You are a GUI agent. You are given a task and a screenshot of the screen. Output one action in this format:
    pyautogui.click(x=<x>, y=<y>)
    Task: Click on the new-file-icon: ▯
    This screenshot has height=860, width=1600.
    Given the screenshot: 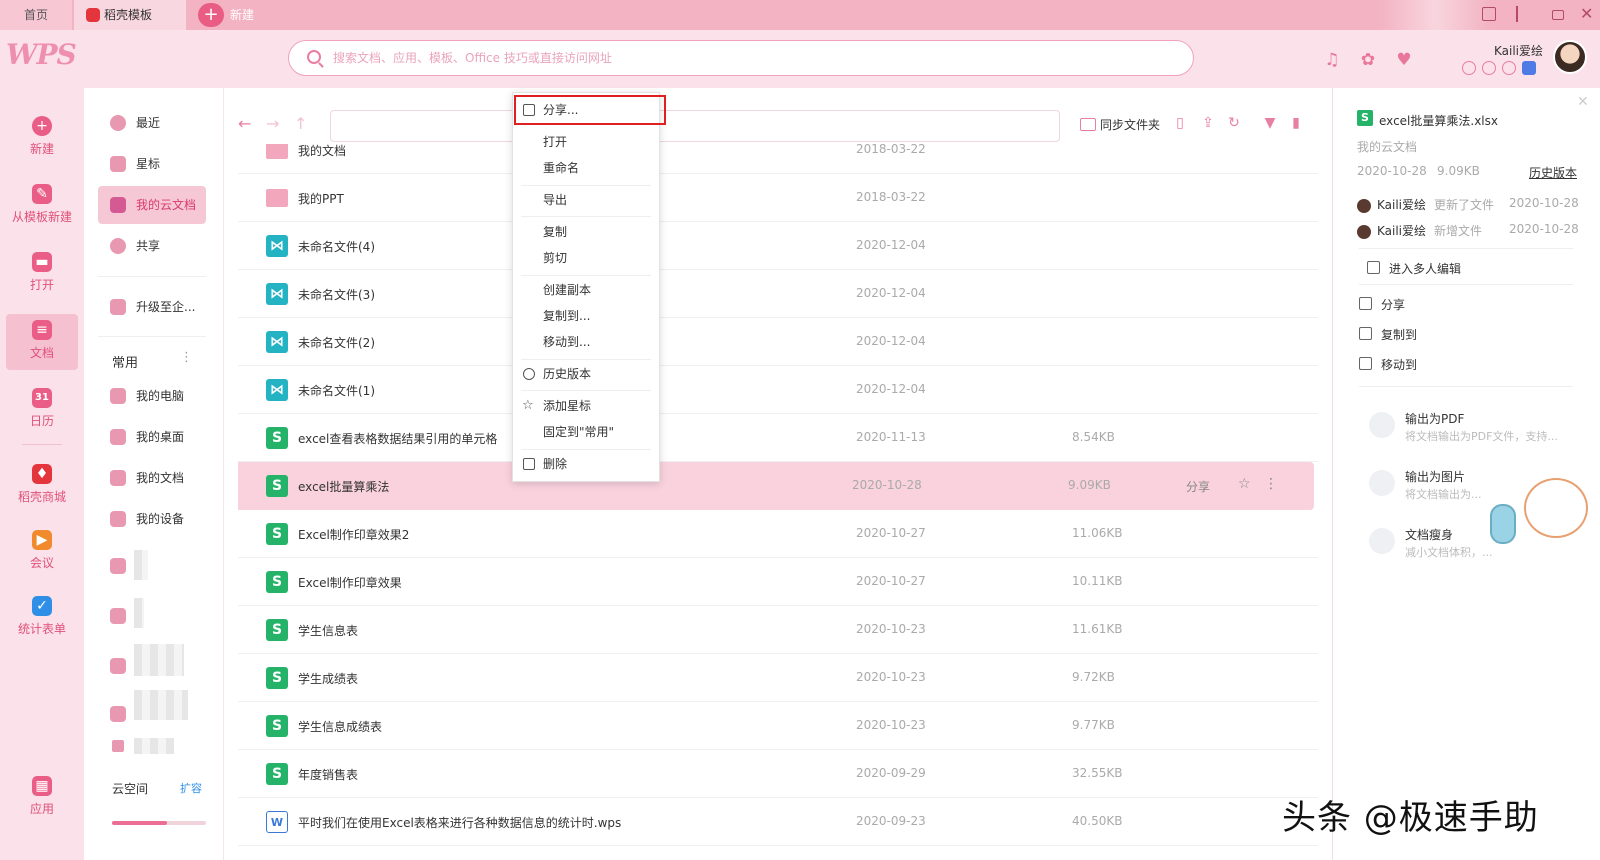 What is the action you would take?
    pyautogui.click(x=1180, y=123)
    